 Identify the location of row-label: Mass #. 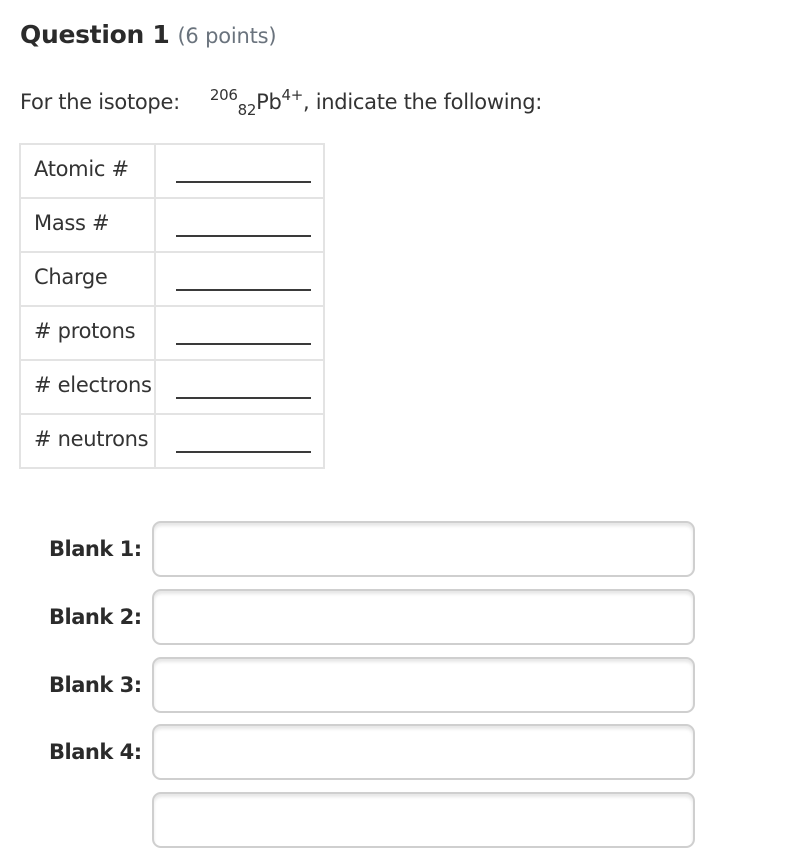
(87, 225).